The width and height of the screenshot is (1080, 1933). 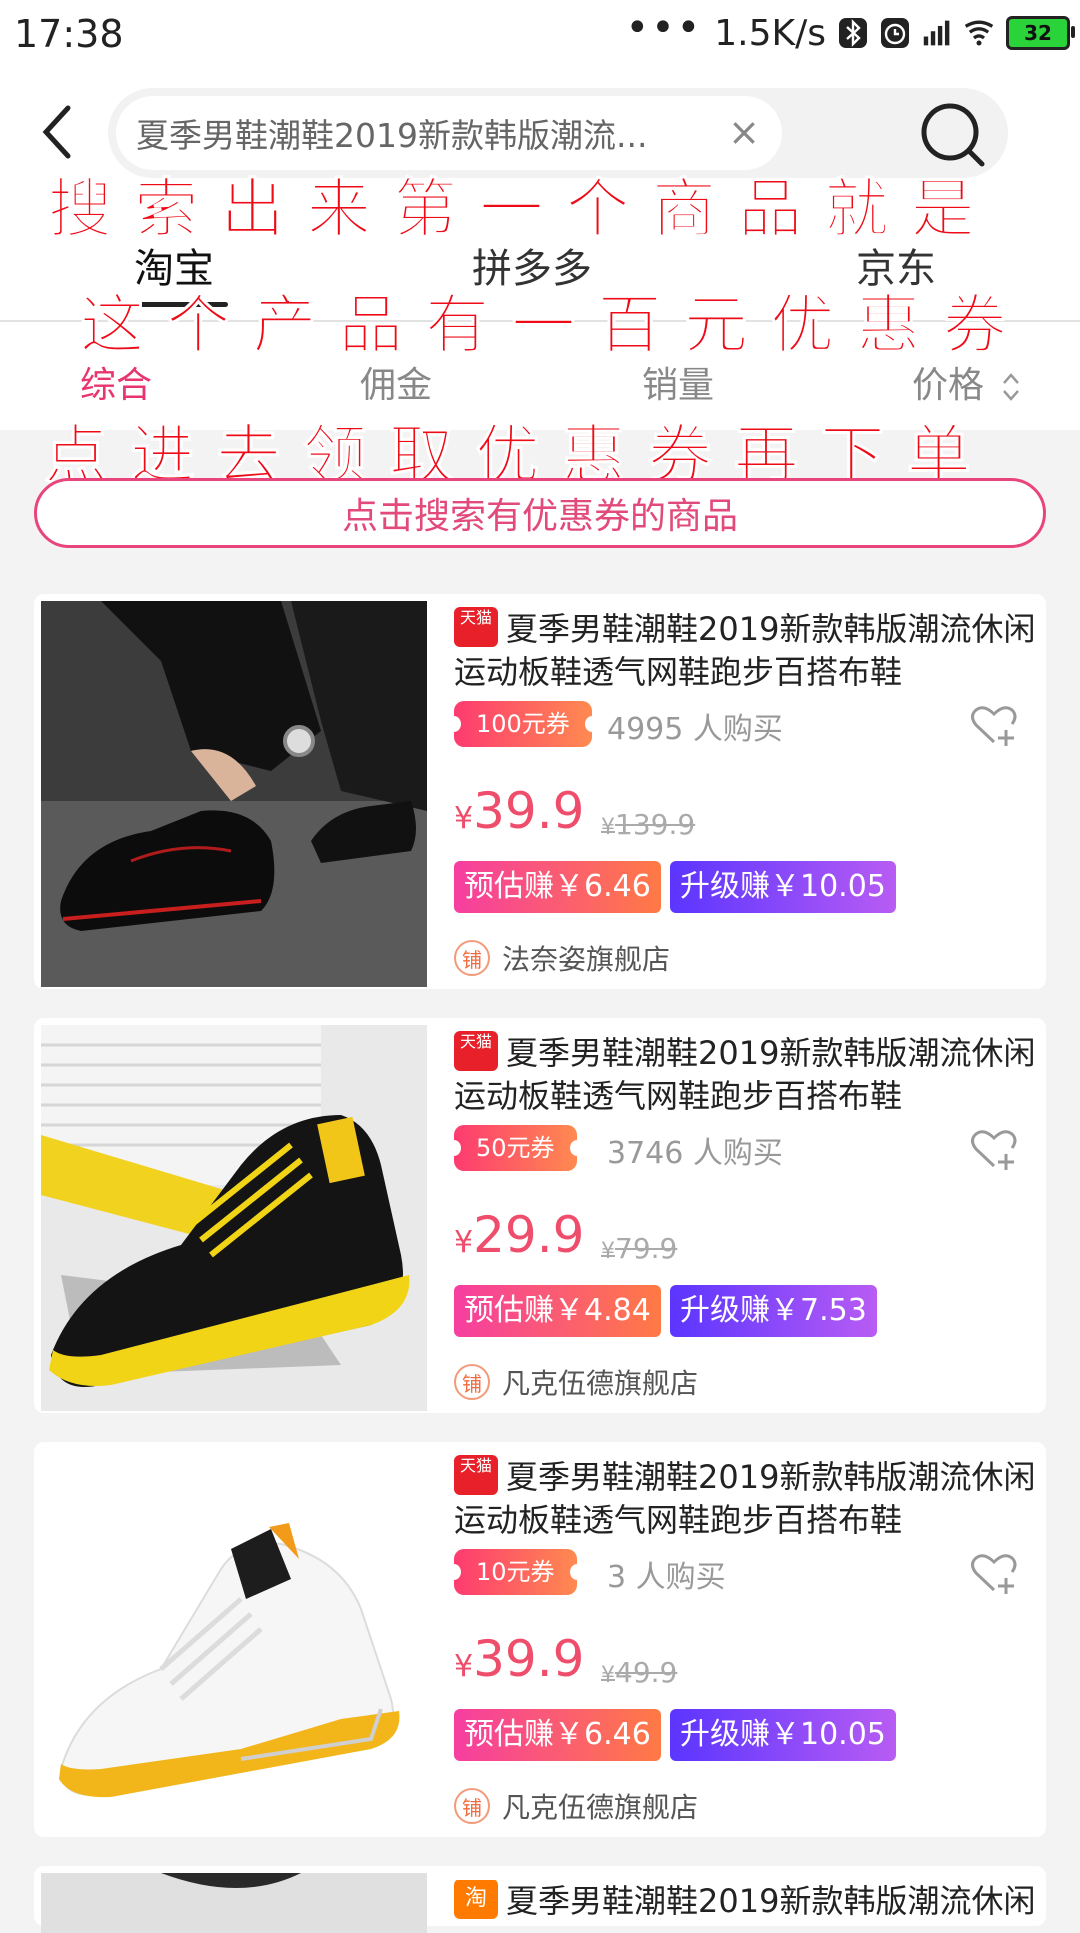 I want to click on sort-tab-price-label: 价格, so click(x=948, y=385).